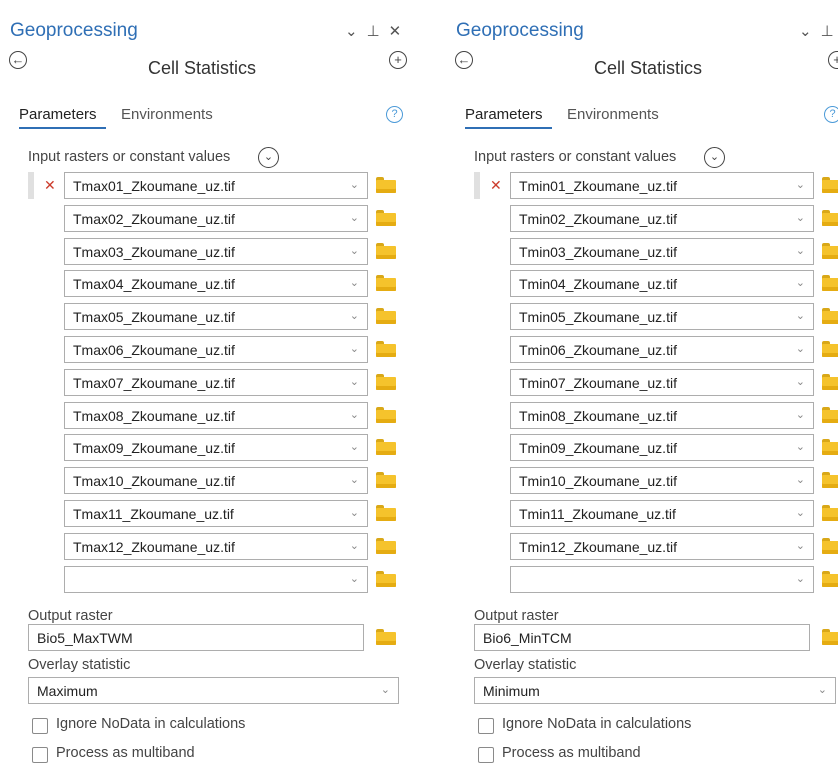 Image resolution: width=838 pixels, height=765 pixels. Describe the element at coordinates (662, 185) in the screenshot. I see `raster-input-row: Tmin01_Zkoumane_uz.tif ⌄` at that location.